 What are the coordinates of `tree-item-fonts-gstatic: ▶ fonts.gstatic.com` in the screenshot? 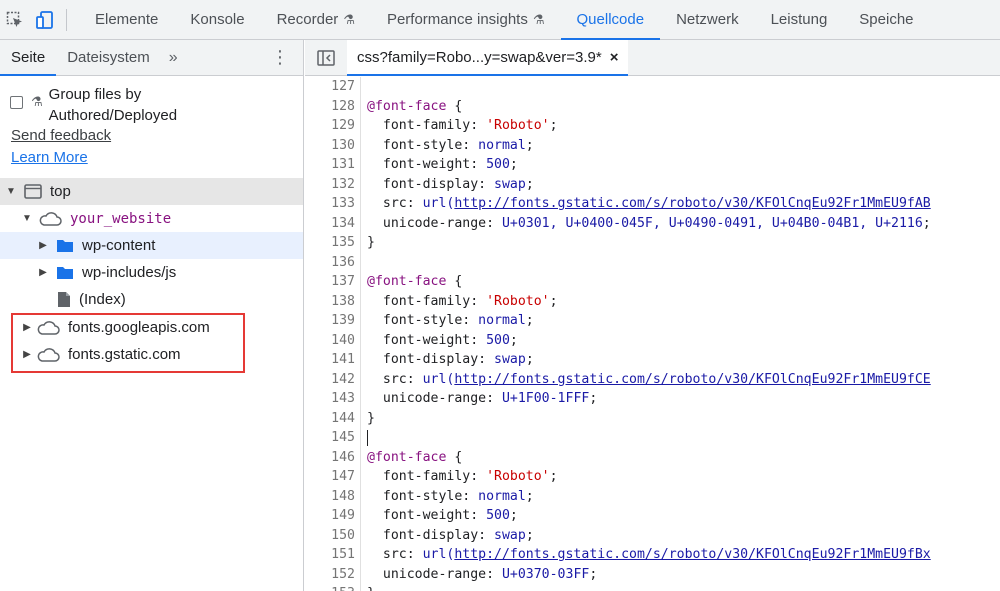 It's located at (151, 354).